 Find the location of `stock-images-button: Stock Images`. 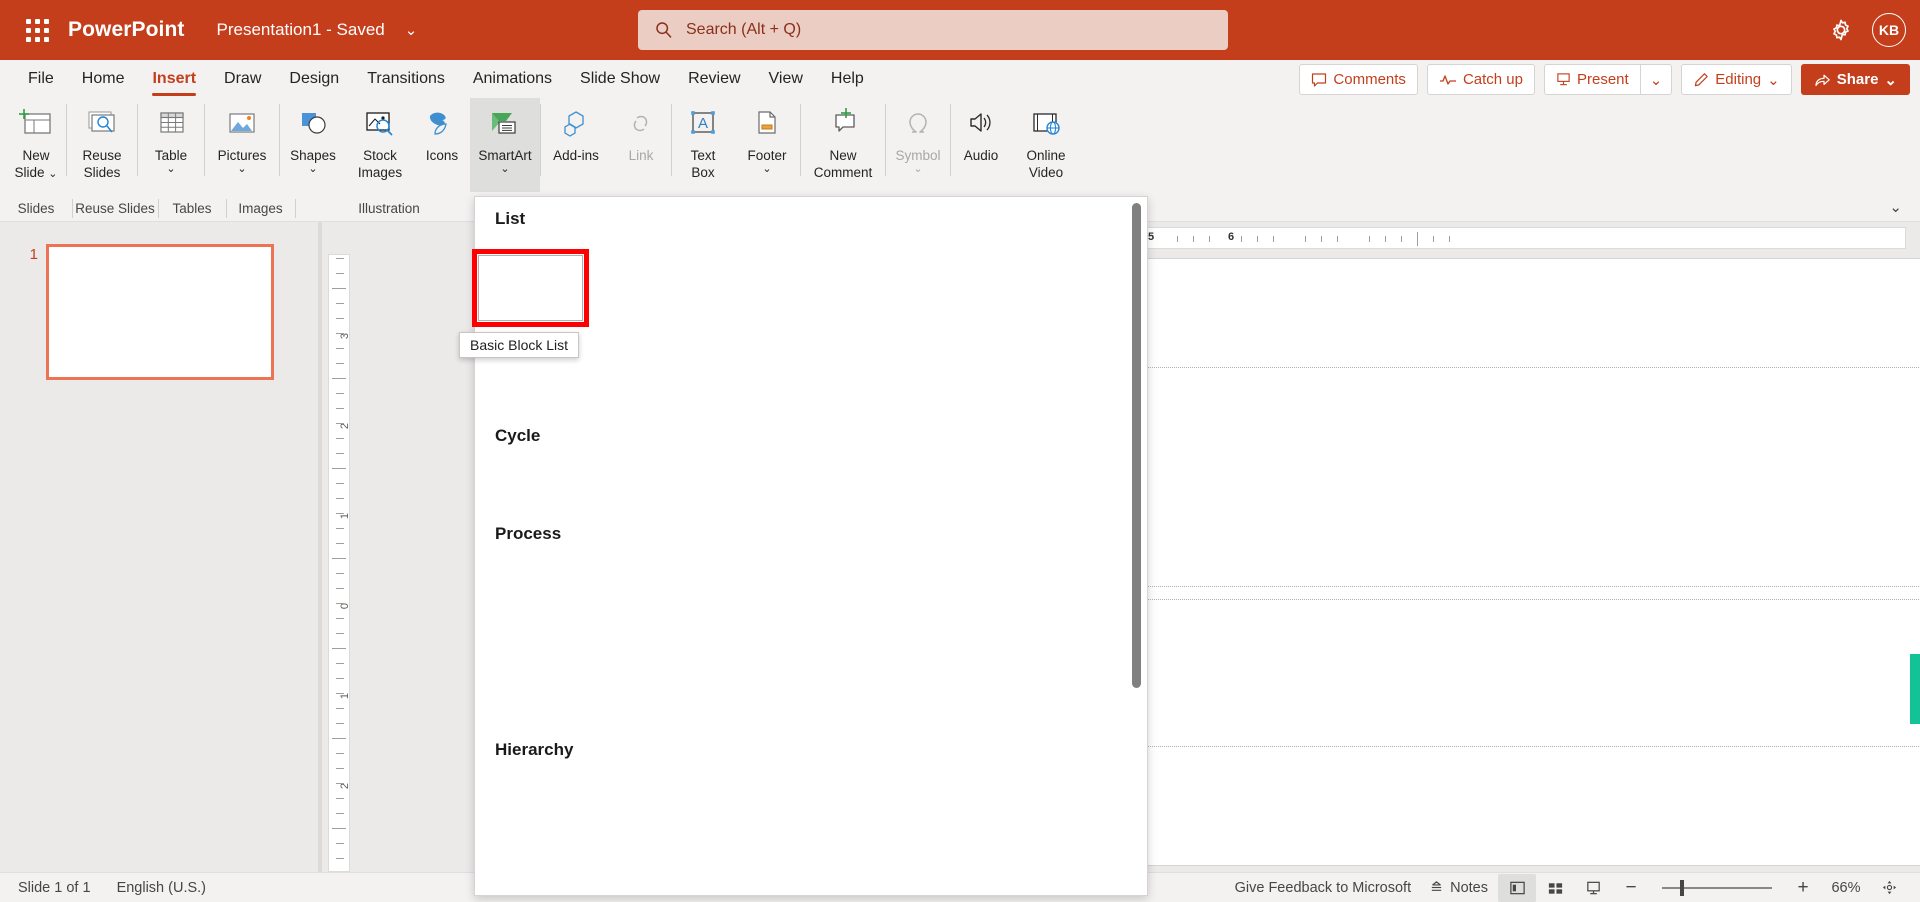

stock-images-button: Stock Images is located at coordinates (380, 145).